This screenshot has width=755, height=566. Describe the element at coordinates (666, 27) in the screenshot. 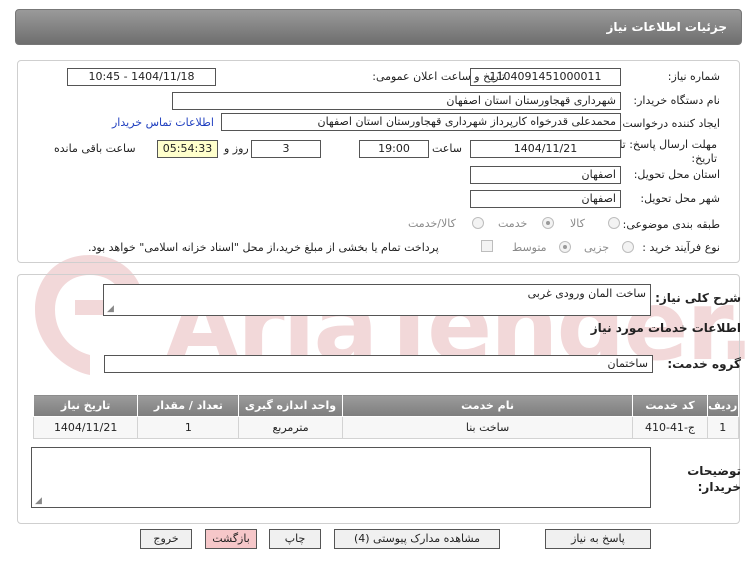

I see `page-title: جزئیات اطلاعات نیاز` at that location.